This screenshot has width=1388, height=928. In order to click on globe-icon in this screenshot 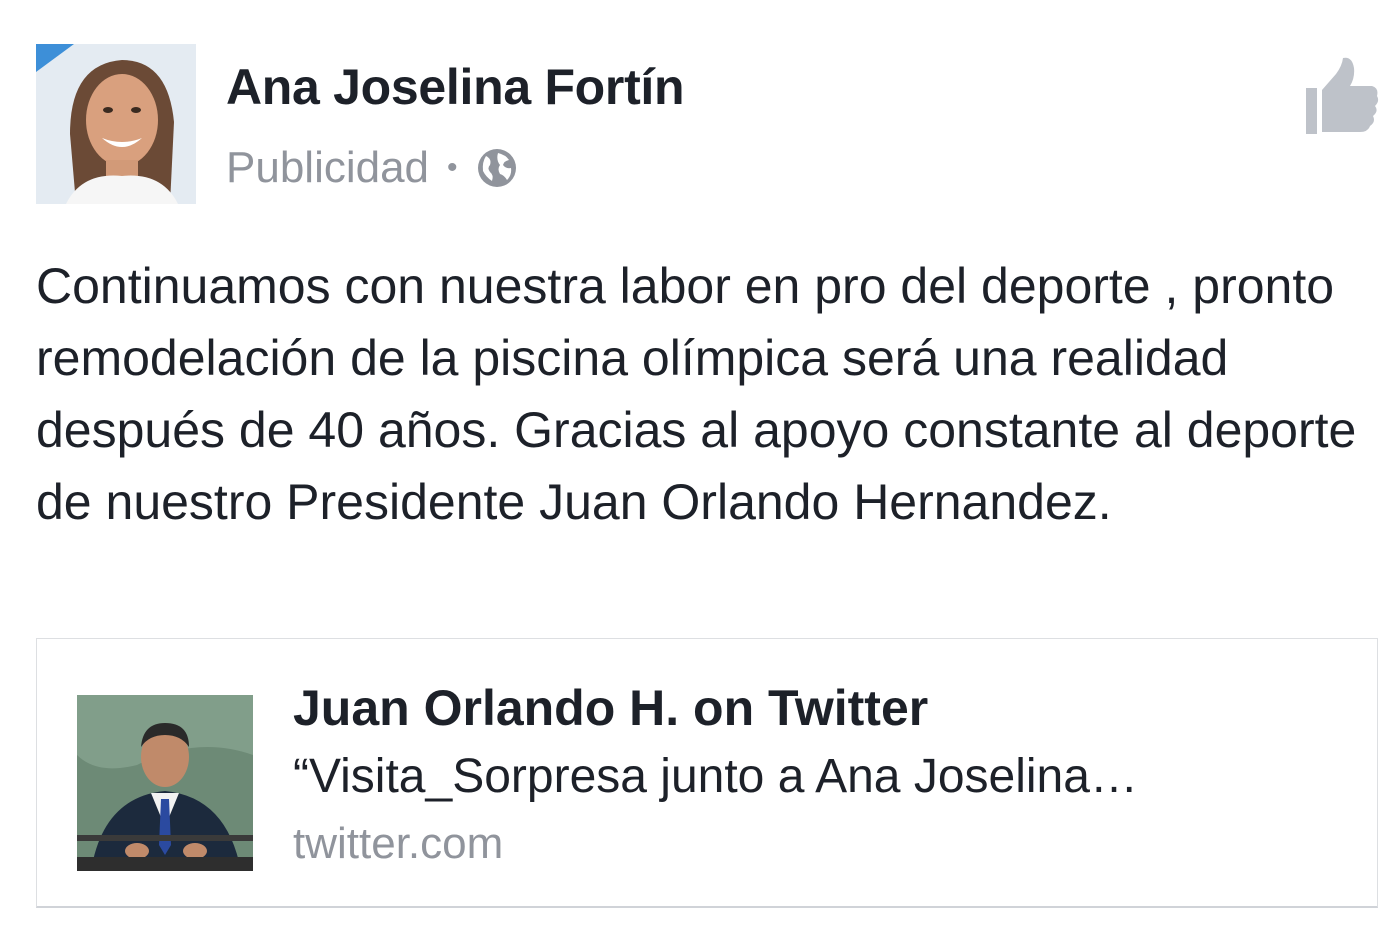, I will do `click(497, 168)`.